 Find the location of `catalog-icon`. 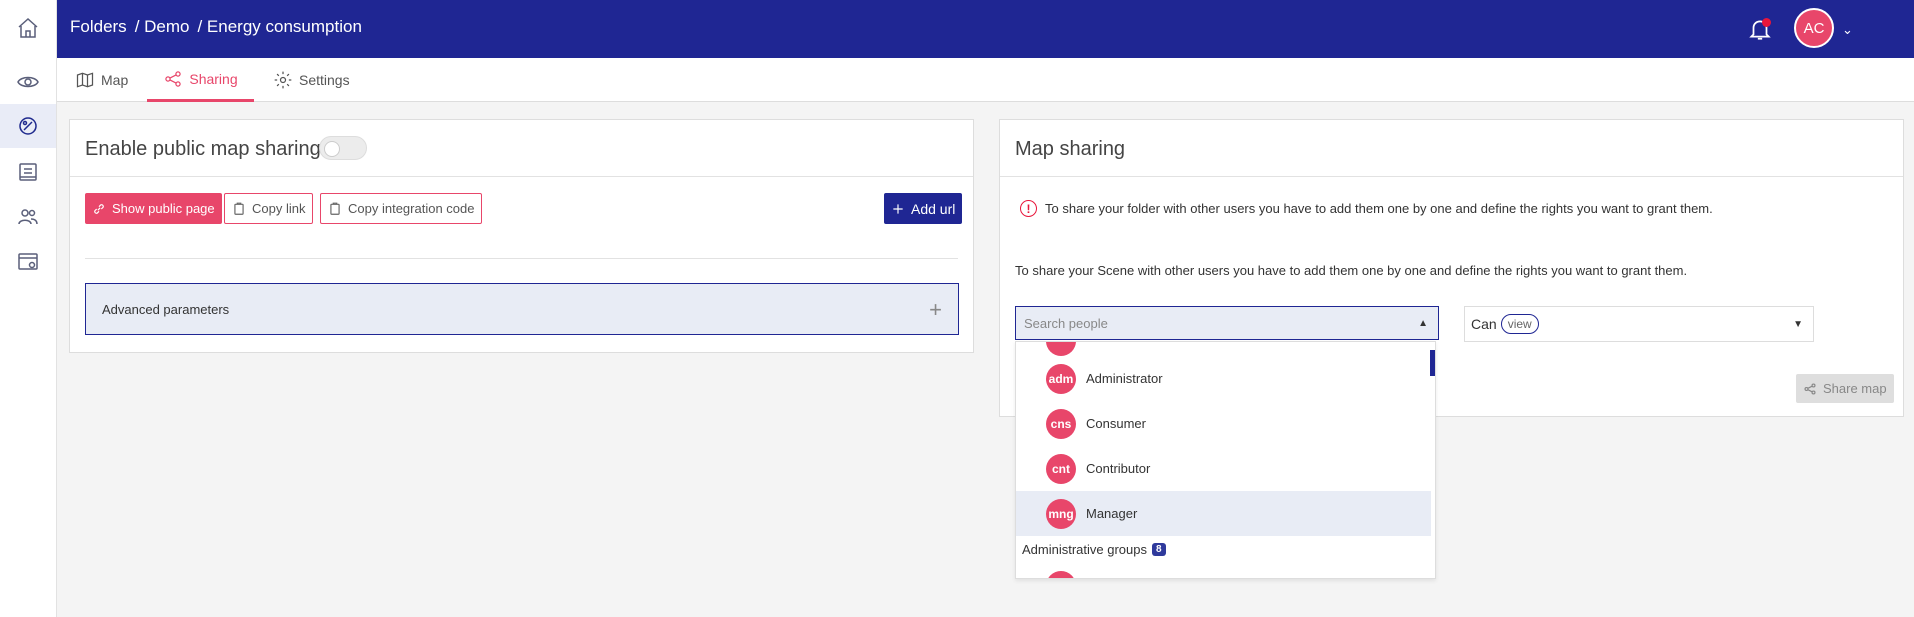

catalog-icon is located at coordinates (28, 172).